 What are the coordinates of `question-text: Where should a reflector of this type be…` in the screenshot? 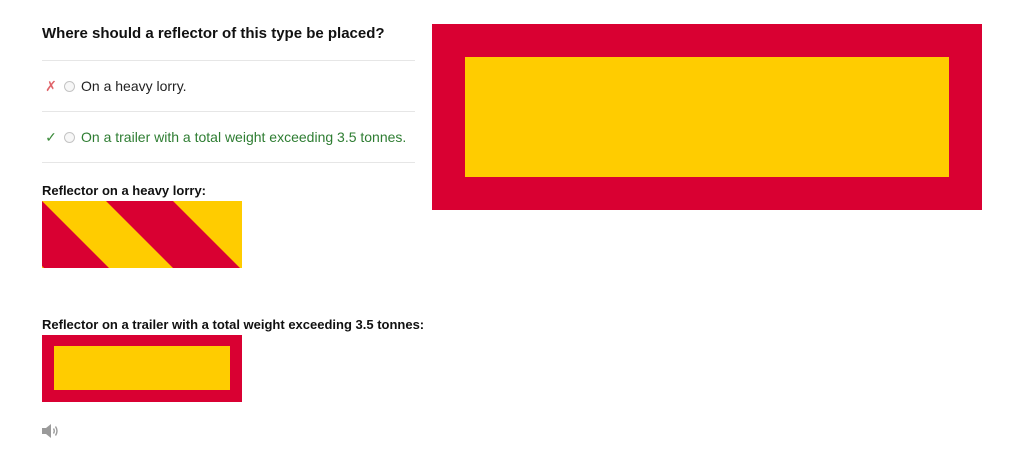 It's located at (213, 33).